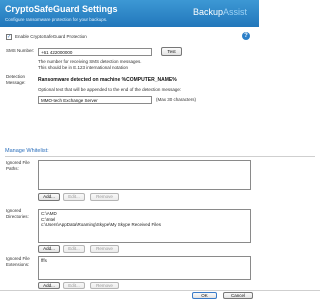 The width and height of the screenshot is (320, 300). What do you see at coordinates (171, 51) in the screenshot?
I see `test-button: Test` at bounding box center [171, 51].